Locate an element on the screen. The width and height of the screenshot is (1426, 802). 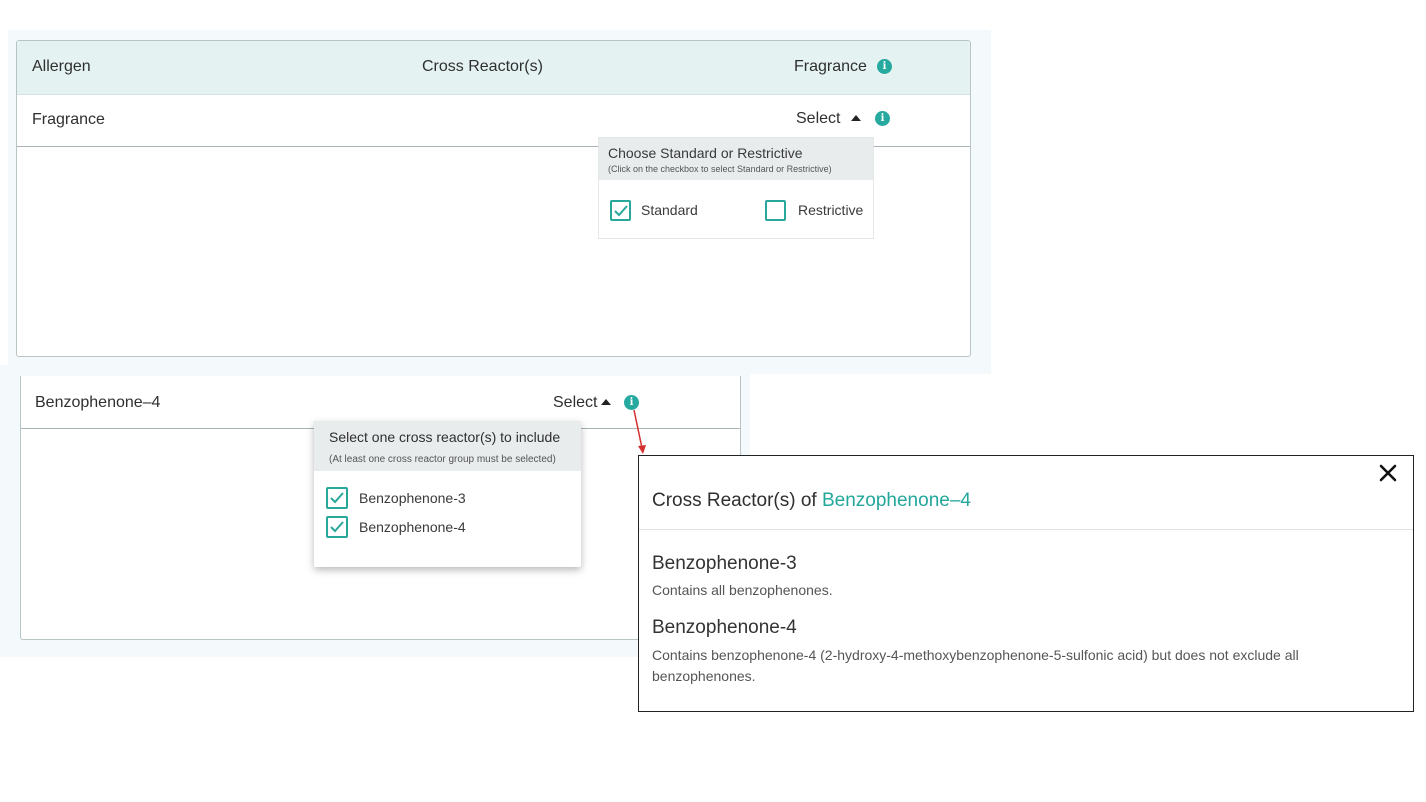
cross-reactor-select: Select is located at coordinates (575, 403).